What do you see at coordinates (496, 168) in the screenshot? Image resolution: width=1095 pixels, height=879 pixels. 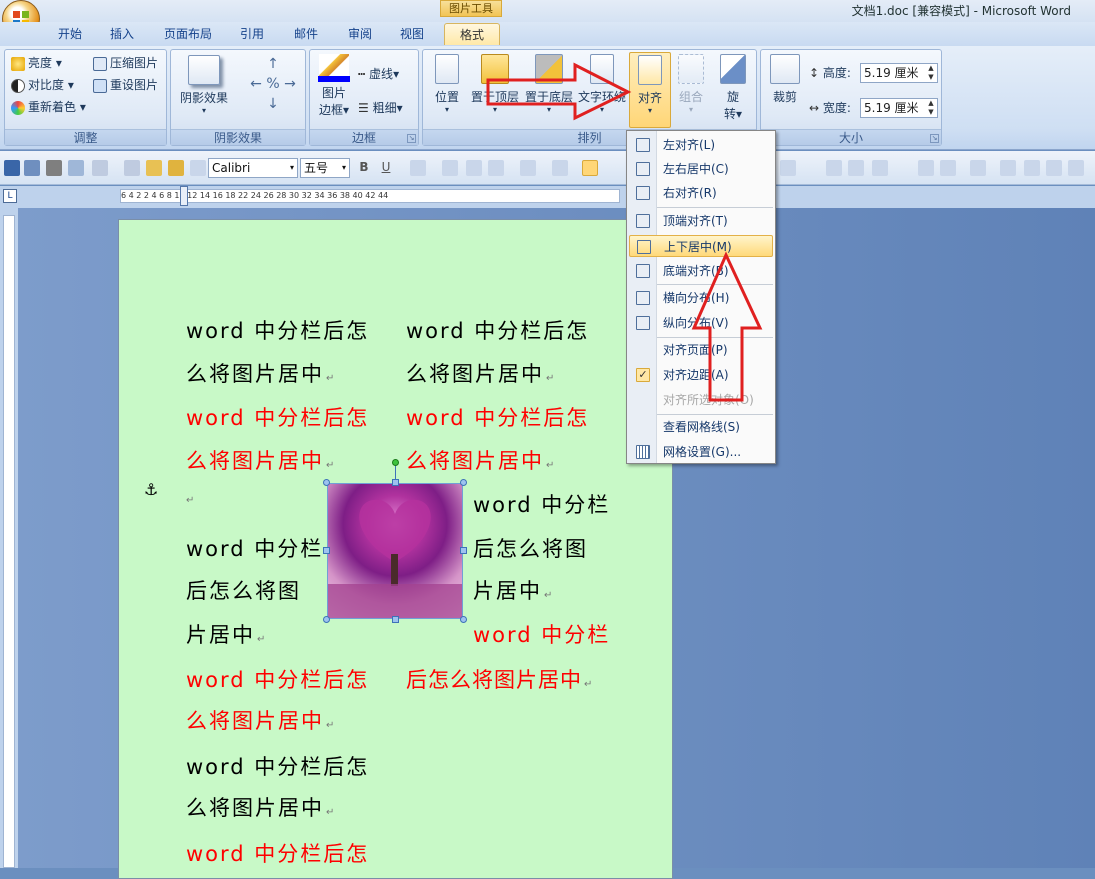 I see `bullets-icon` at bounding box center [496, 168].